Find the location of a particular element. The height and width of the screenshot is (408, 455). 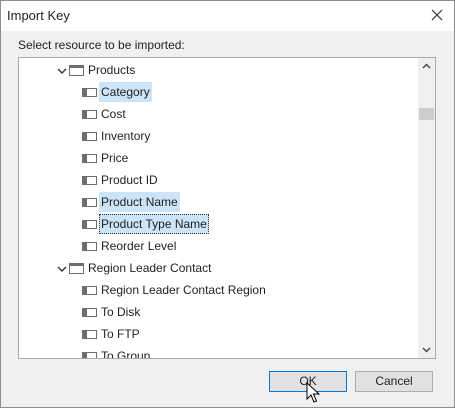

tree-field-row: Product ID is located at coordinates (218, 180).